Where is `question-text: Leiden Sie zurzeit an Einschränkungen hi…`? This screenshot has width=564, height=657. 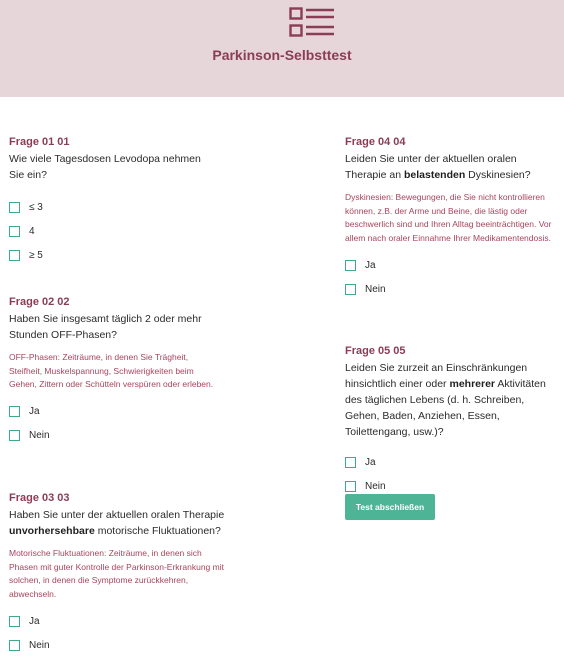
question-text: Leiden Sie zurzeit an Einschränkungen hi… is located at coordinates (445, 400).